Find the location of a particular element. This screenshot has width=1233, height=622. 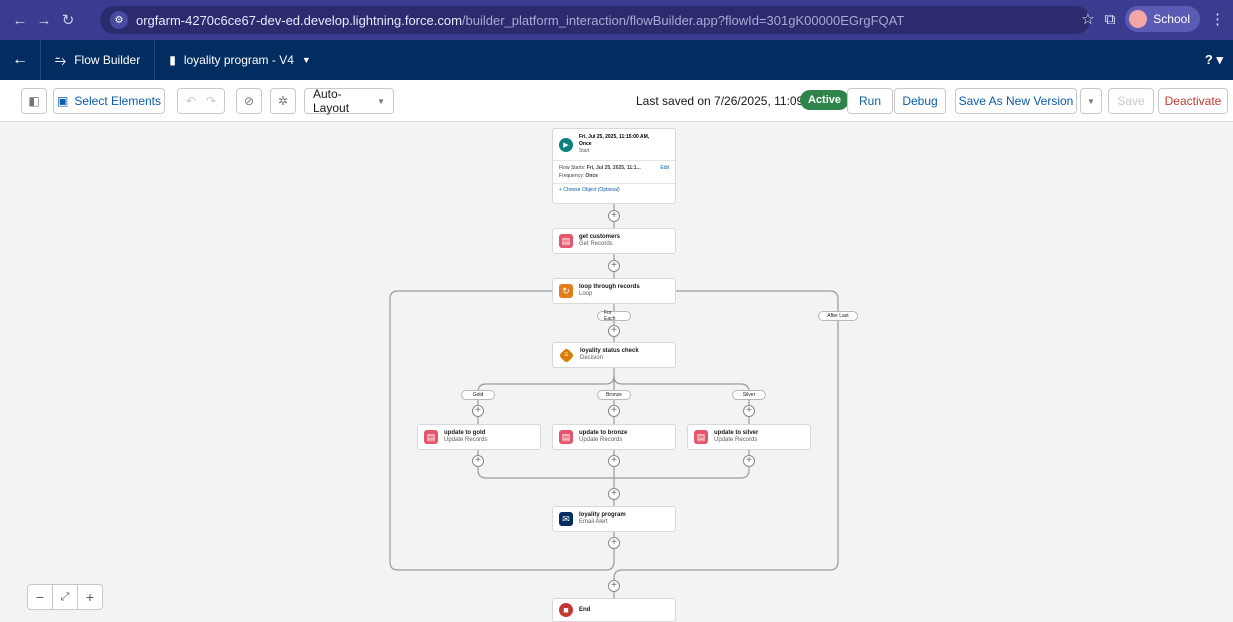

fit-to-view-button: ⤢ is located at coordinates (65, 597).